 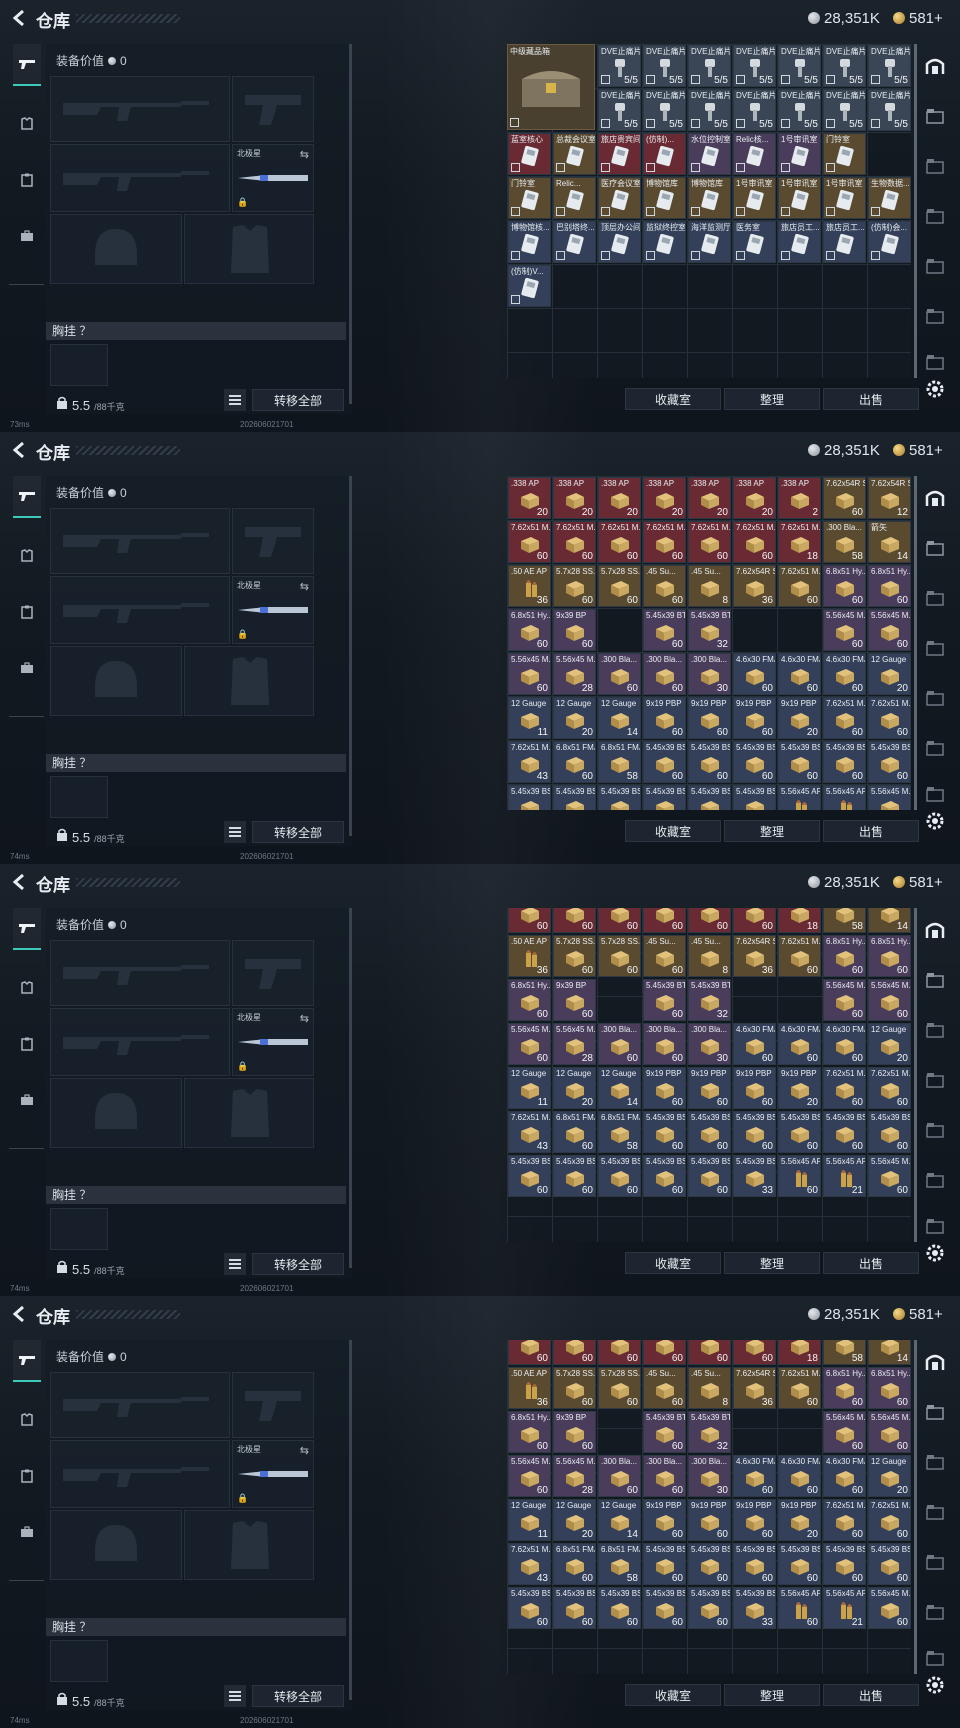 What do you see at coordinates (664, 1388) in the screenshot?
I see `stash-item: .45 Su... 60` at bounding box center [664, 1388].